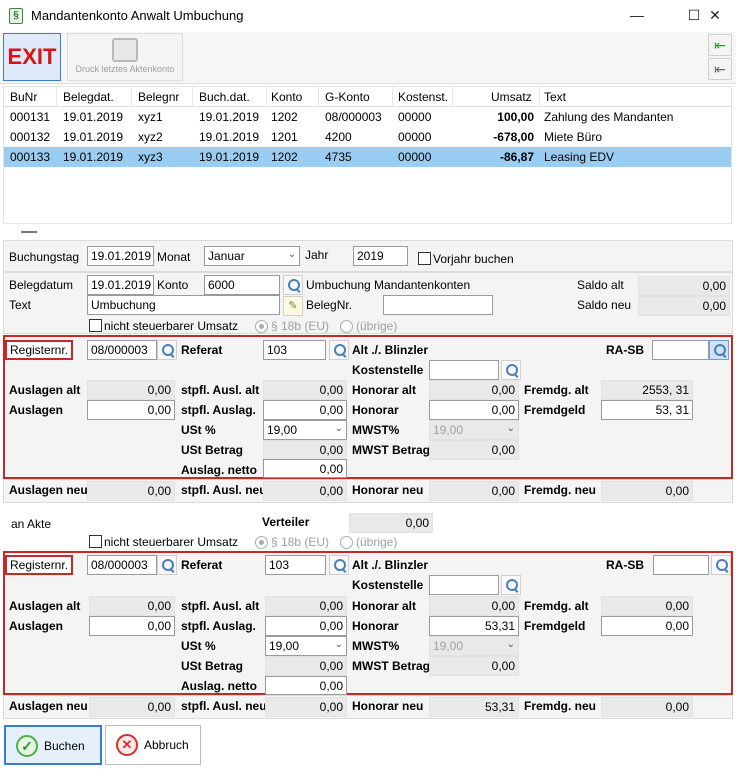  I want to click on col-header-umsatz: Umsatz, so click(511, 97).